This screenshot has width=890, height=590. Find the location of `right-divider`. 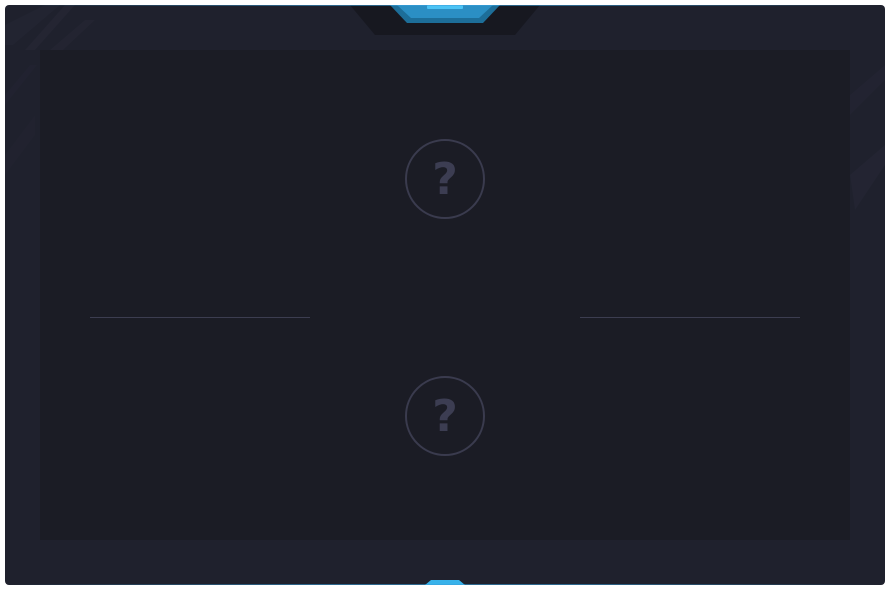

right-divider is located at coordinates (690, 317).